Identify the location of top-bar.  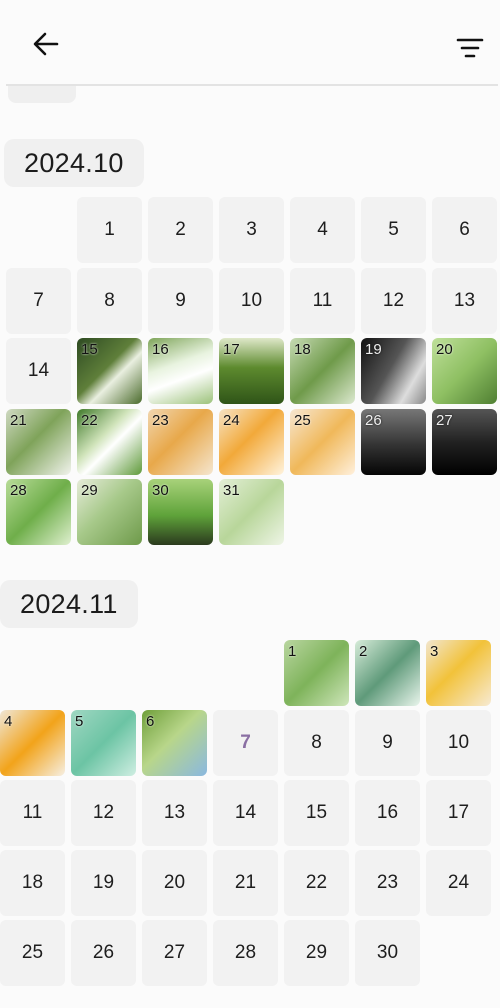
(250, 43).